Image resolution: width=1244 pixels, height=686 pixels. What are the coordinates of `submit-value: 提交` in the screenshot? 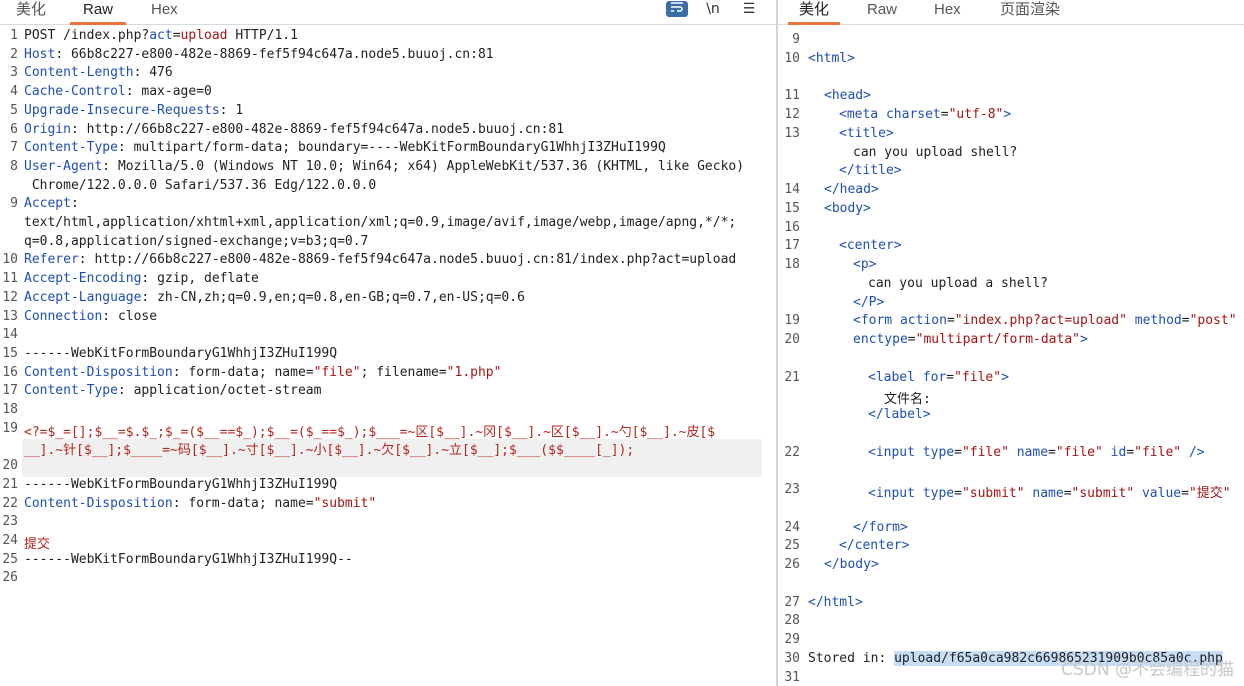 It's located at (37, 544).